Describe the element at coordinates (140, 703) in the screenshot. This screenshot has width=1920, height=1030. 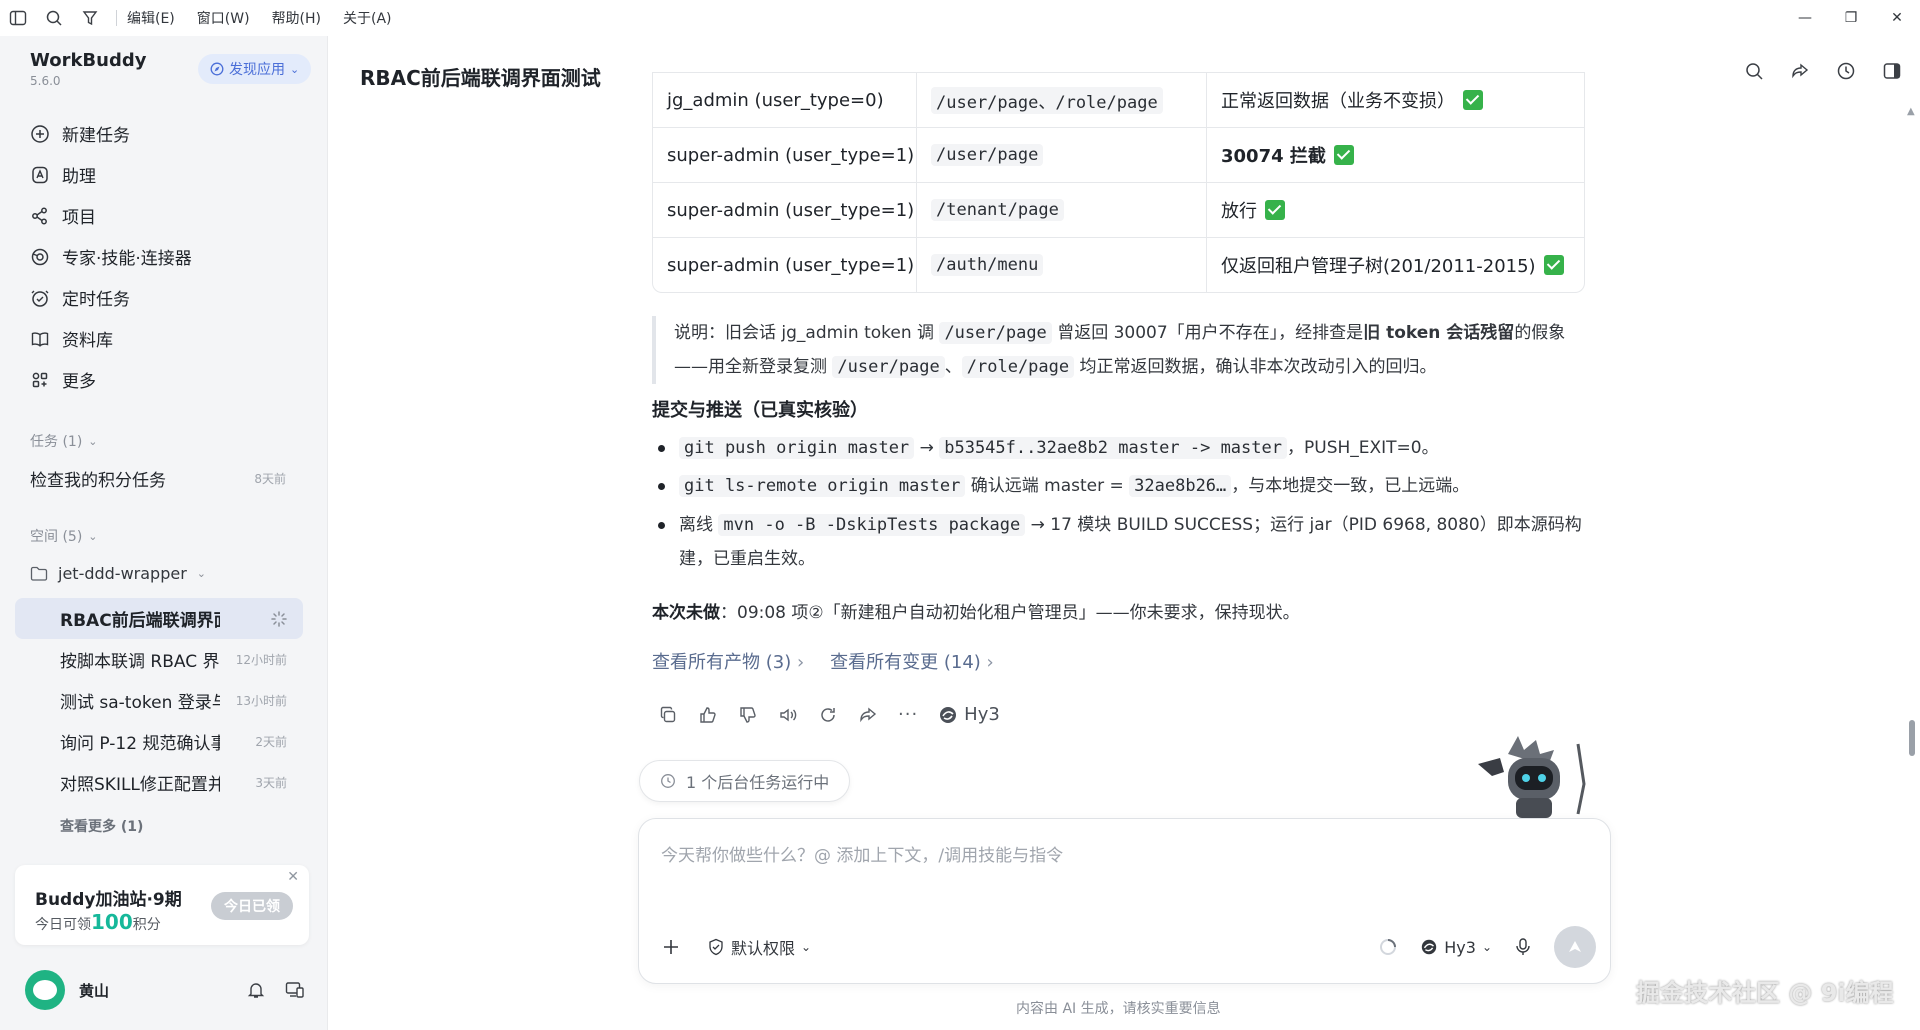
I see `conversation-label: 测试 sa-token 登录与` at that location.